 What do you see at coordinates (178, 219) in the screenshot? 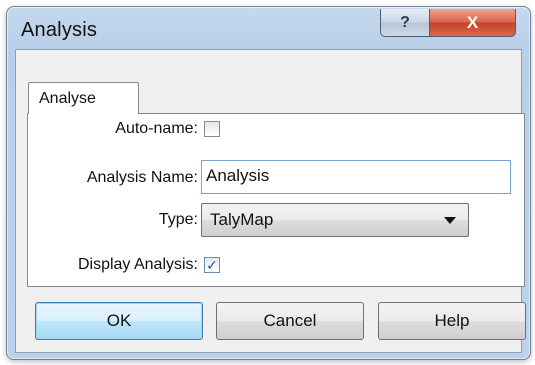
I see `type-label: Type:` at bounding box center [178, 219].